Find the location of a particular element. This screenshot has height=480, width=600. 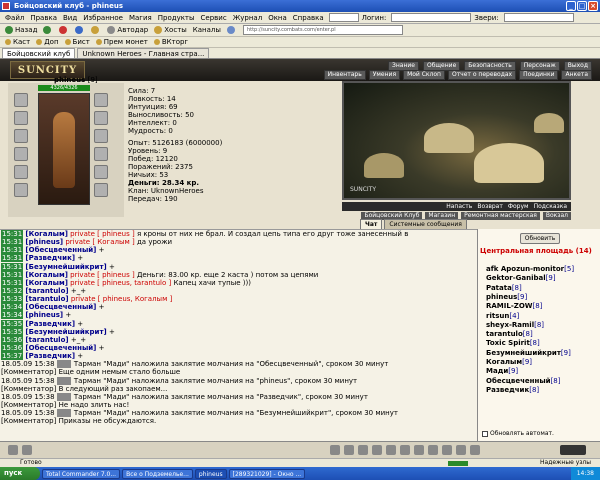

repair-link: Ремонтная мастерская is located at coordinates (500, 215).